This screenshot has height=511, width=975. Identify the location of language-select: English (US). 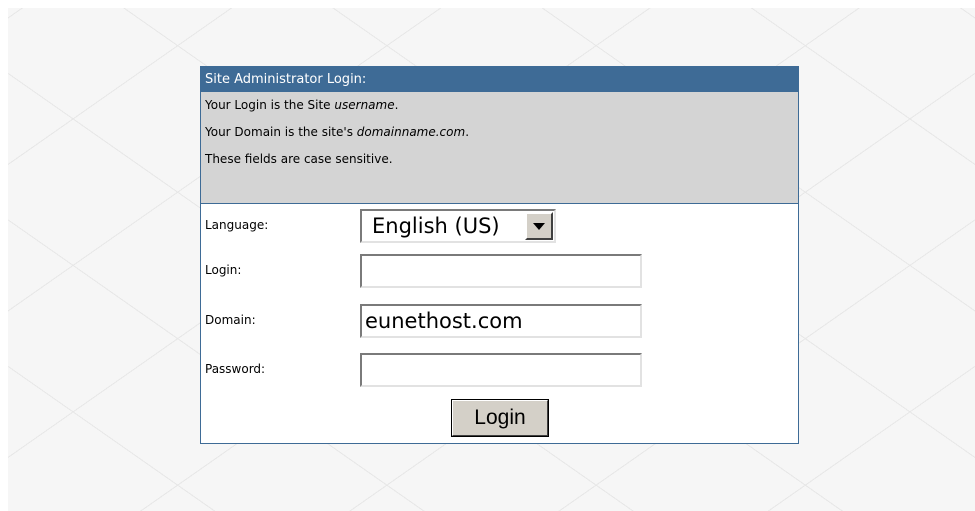
(458, 226).